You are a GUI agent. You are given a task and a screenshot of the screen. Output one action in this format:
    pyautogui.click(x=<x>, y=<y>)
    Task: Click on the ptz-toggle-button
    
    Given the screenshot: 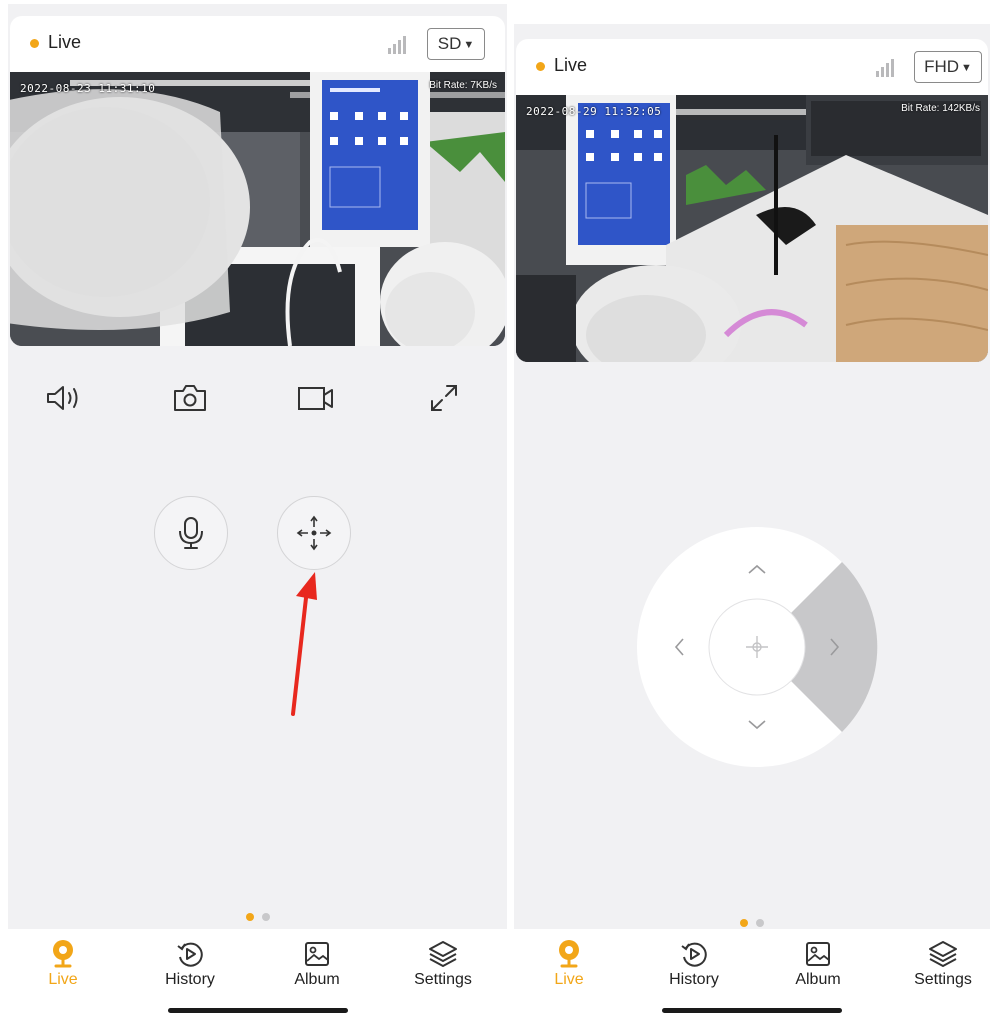 What is the action you would take?
    pyautogui.click(x=314, y=533)
    